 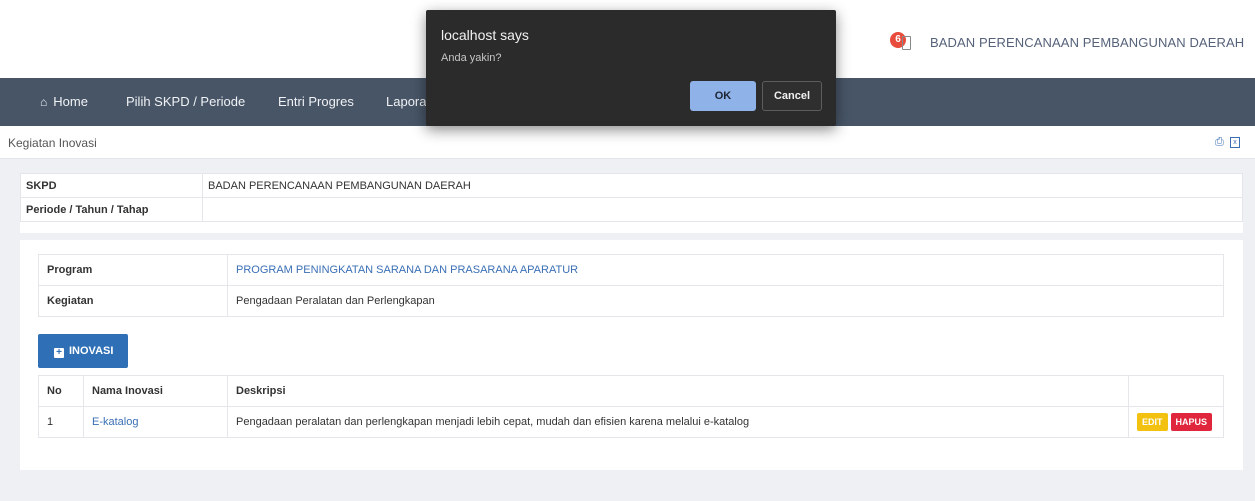 I want to click on nav-laporan: Lapora, so click(x=406, y=102).